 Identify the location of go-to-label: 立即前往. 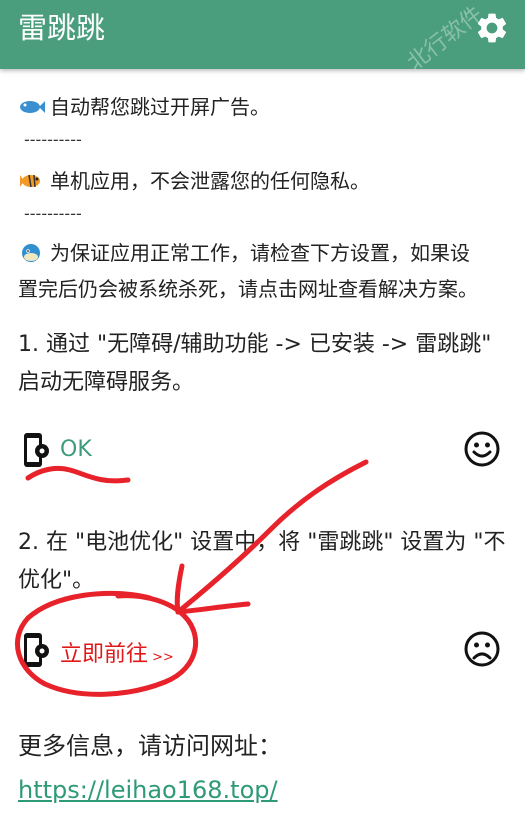
(104, 654).